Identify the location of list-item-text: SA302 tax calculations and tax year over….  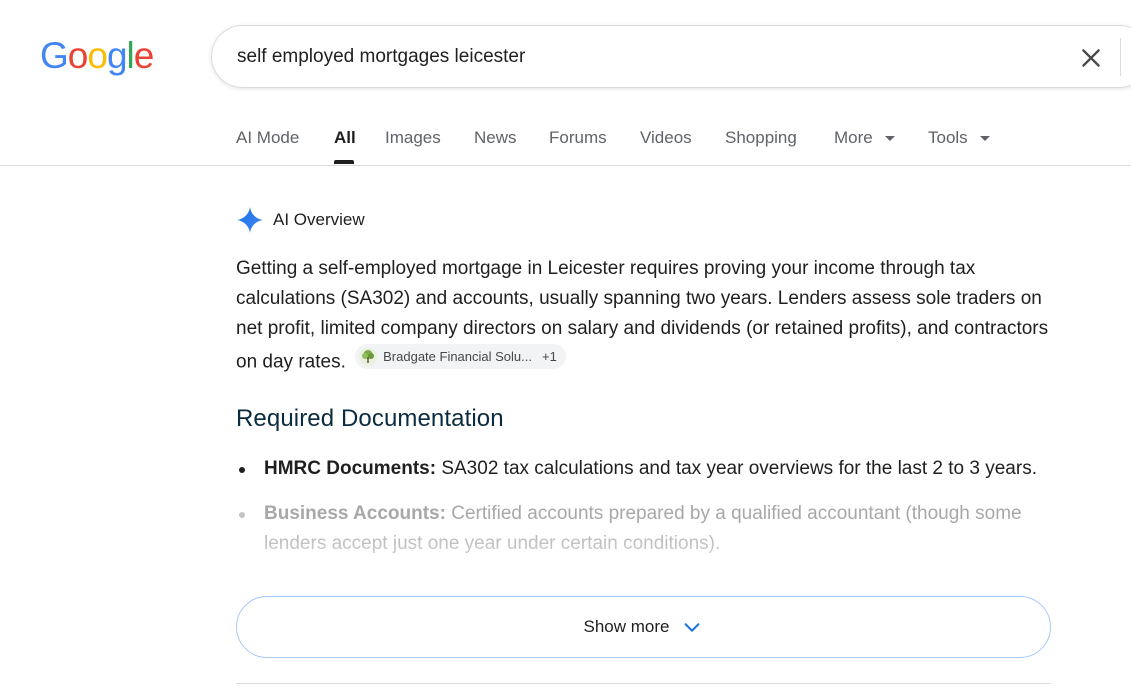
(736, 468).